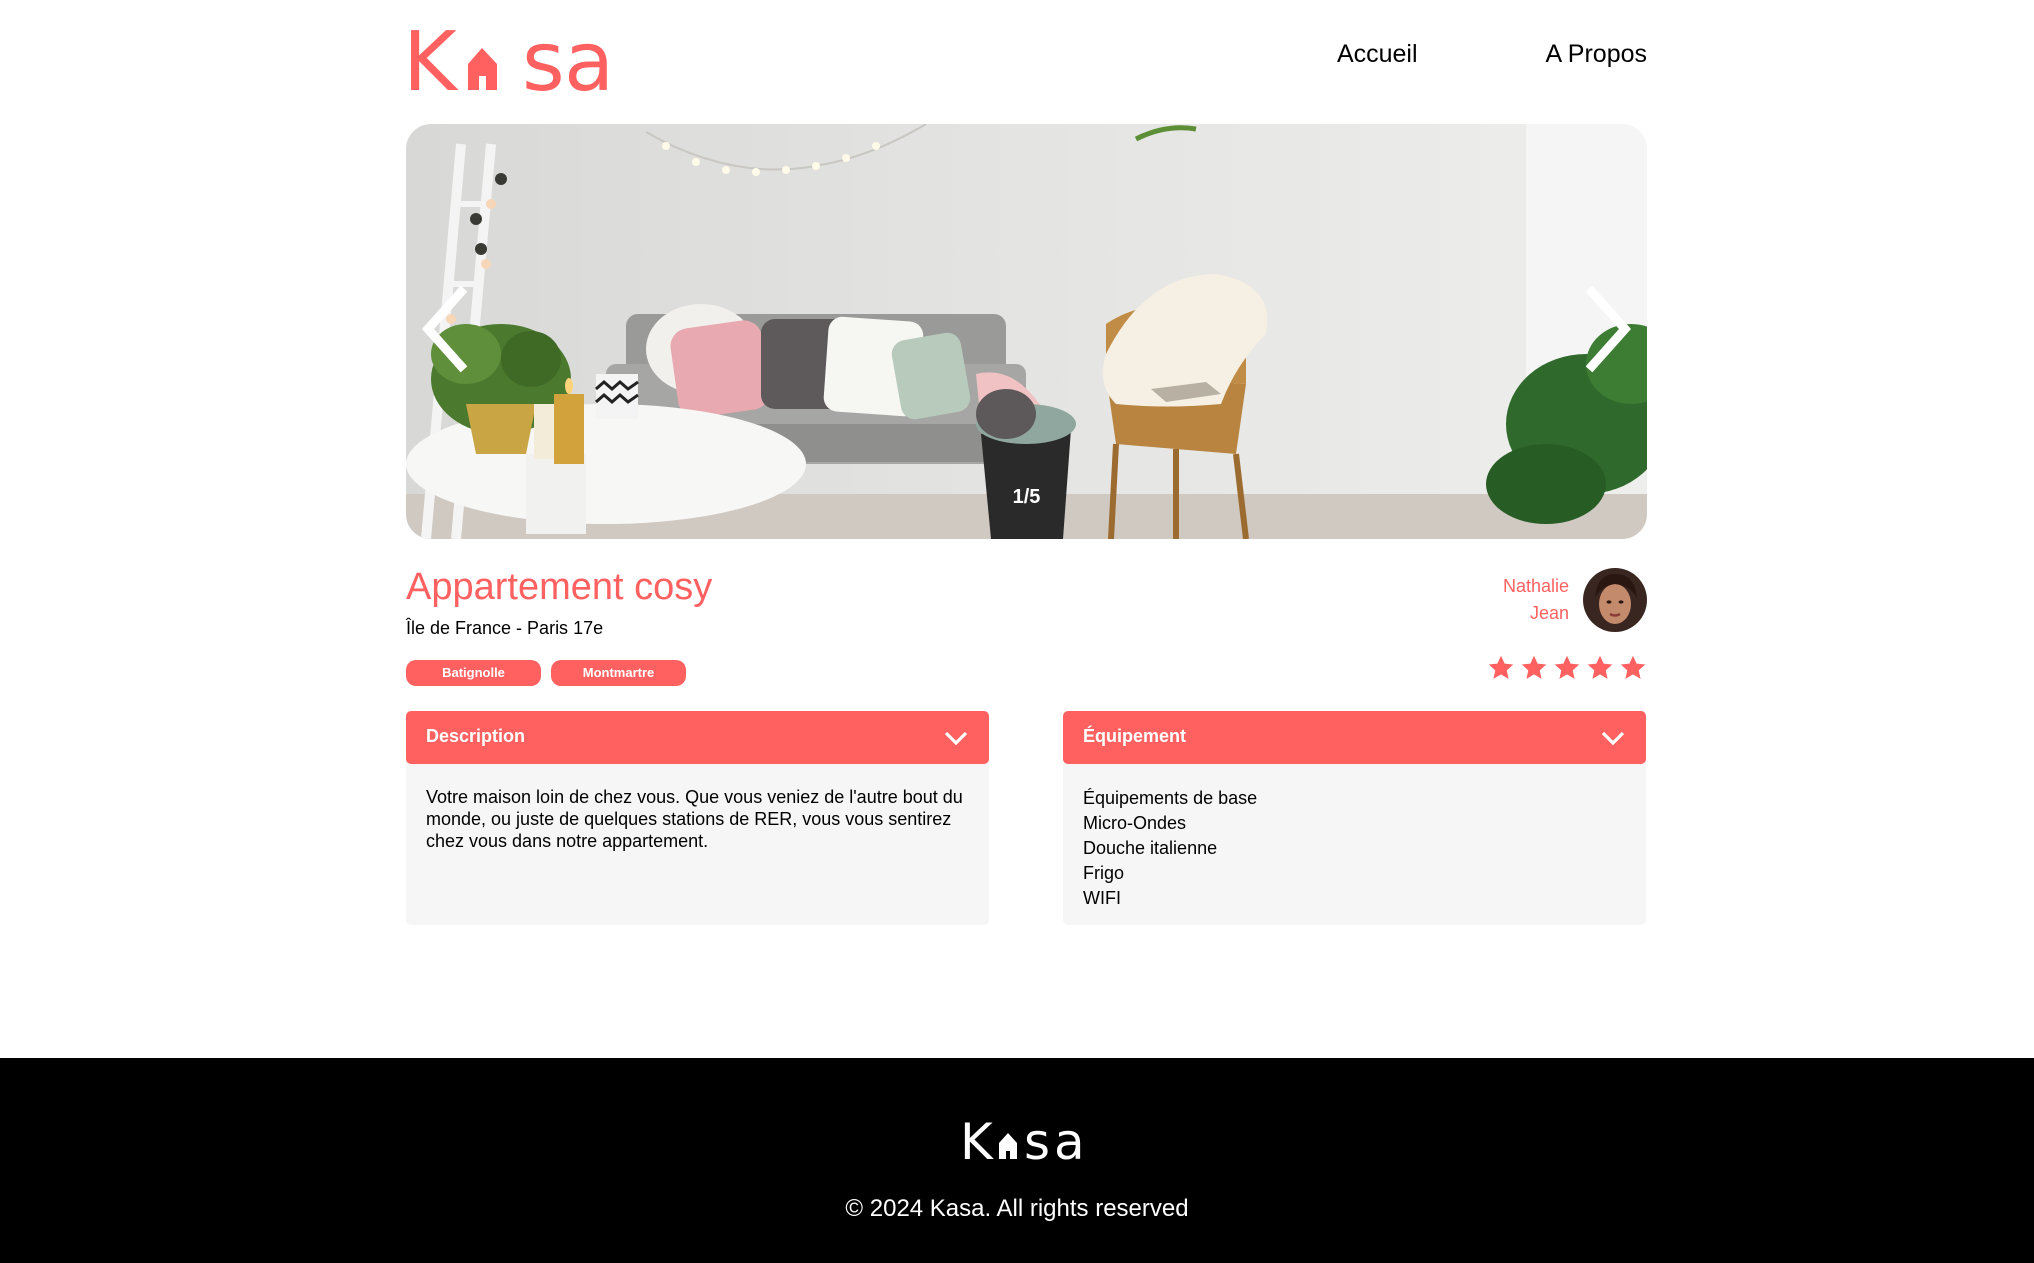  Describe the element at coordinates (1549, 613) in the screenshot. I see `host-last-name: Jean` at that location.